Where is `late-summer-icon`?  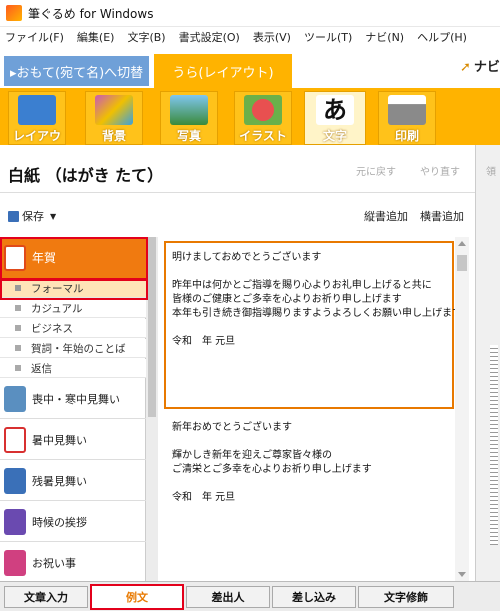
late-summer-icon is located at coordinates (15, 480).